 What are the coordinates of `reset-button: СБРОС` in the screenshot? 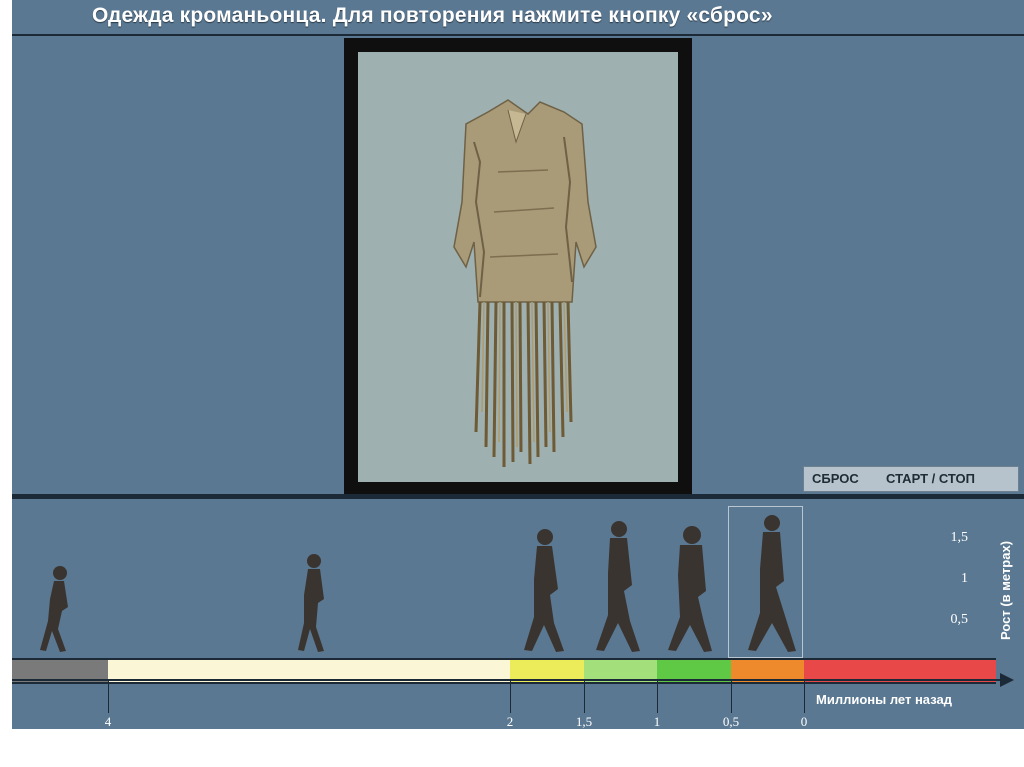 It's located at (835, 478).